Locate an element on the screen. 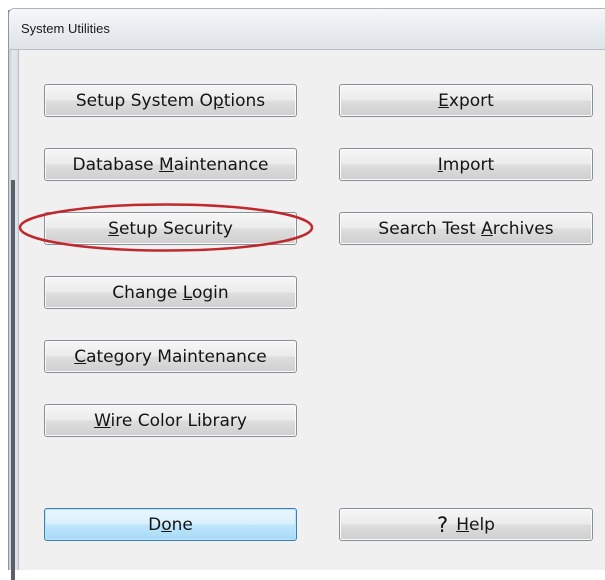 The height and width of the screenshot is (580, 605). button-label: Done is located at coordinates (170, 524).